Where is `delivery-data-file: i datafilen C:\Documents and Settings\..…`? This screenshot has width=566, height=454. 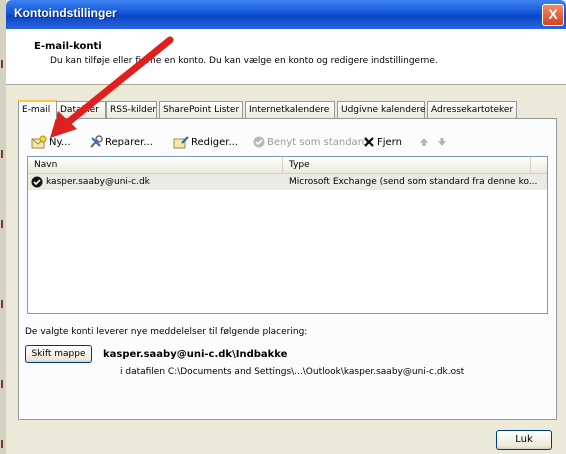
delivery-data-file: i datafilen C:\Documents and Settings\..… is located at coordinates (292, 372).